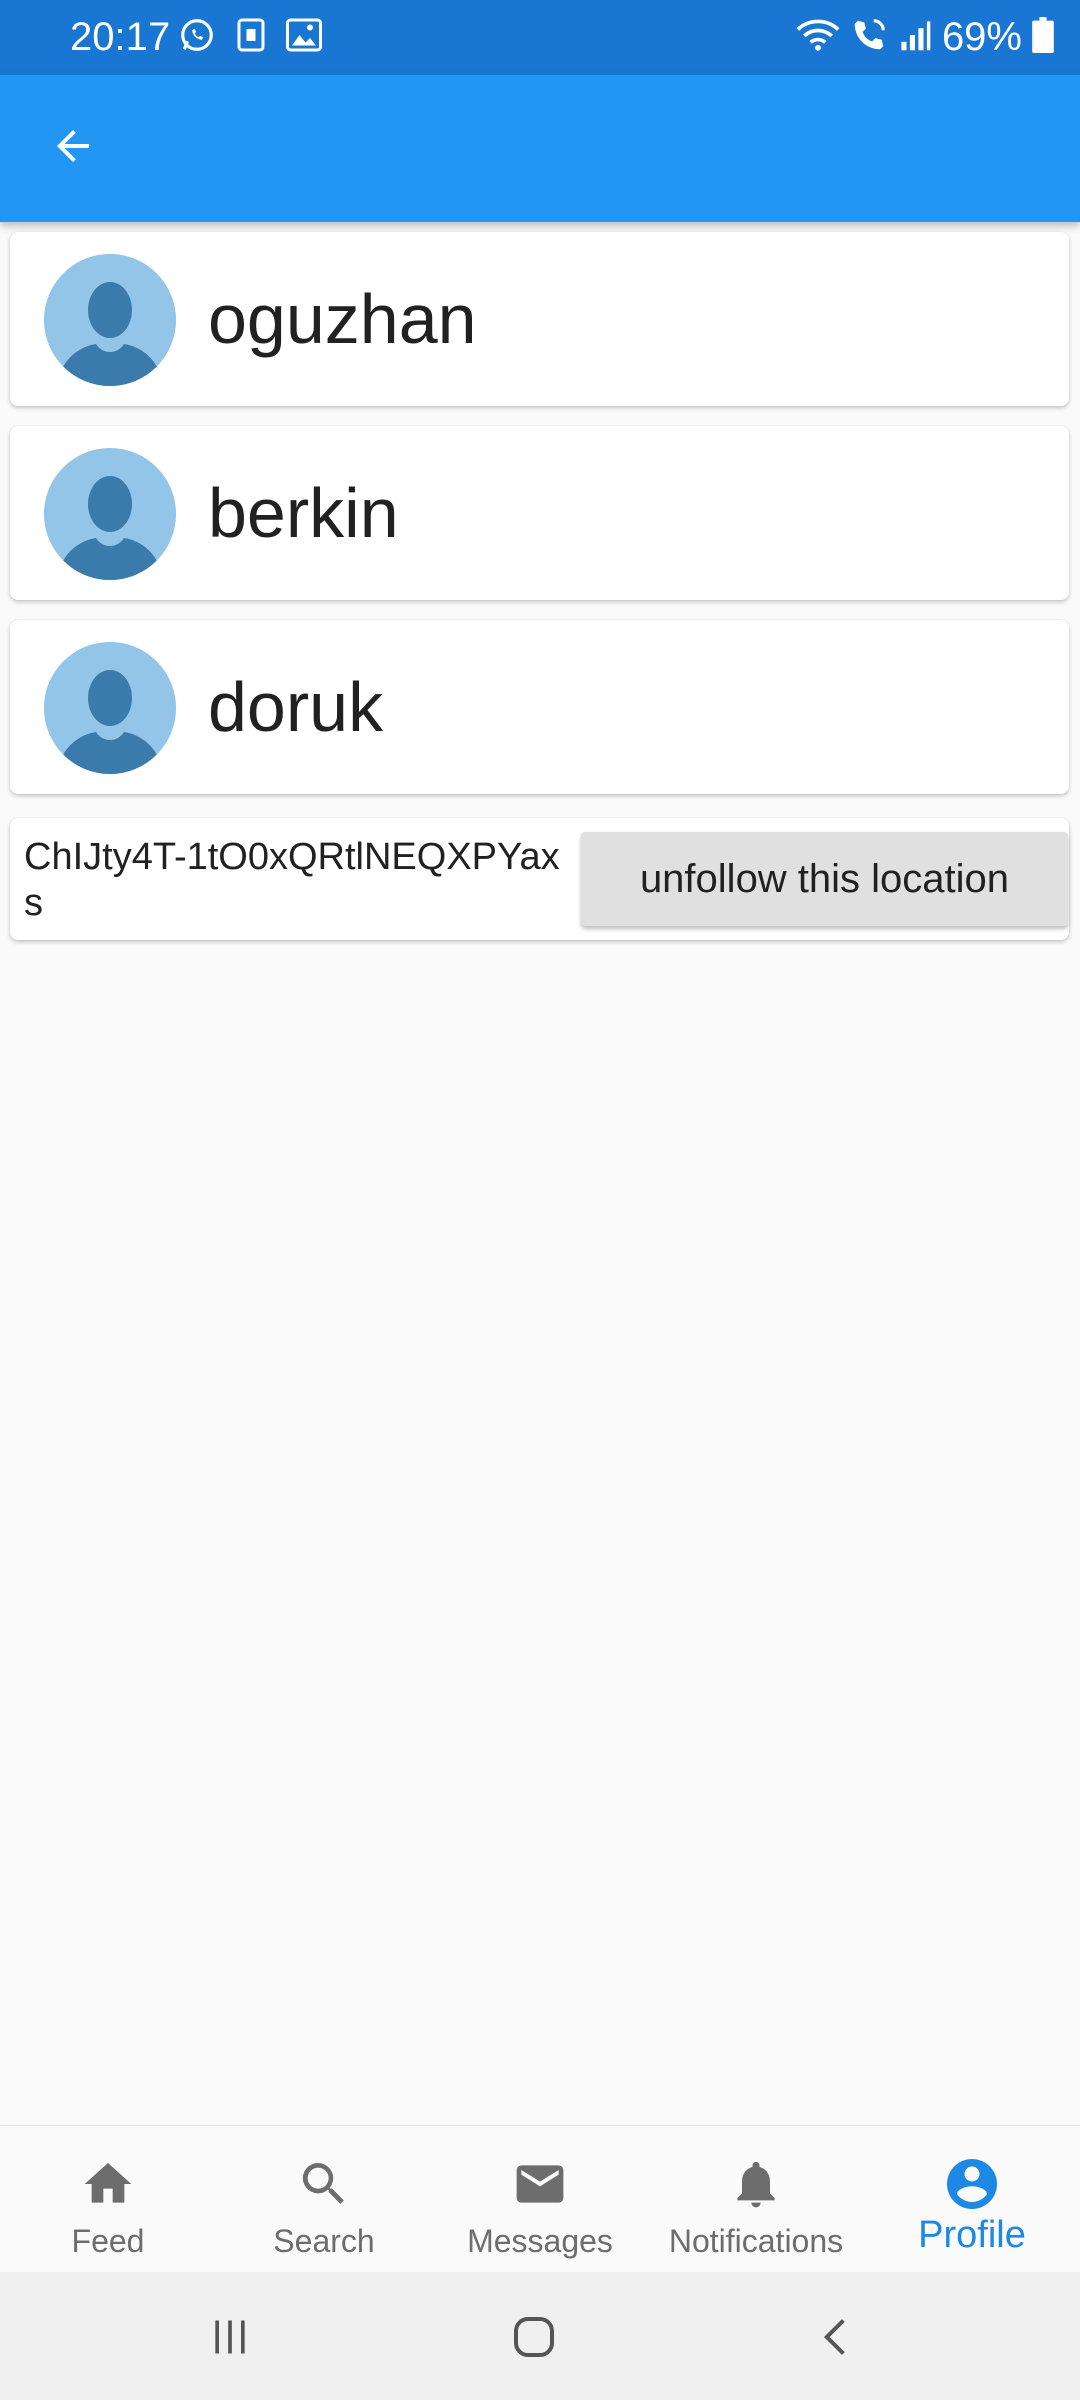  I want to click on nav-item-profile: Profile, so click(972, 2199).